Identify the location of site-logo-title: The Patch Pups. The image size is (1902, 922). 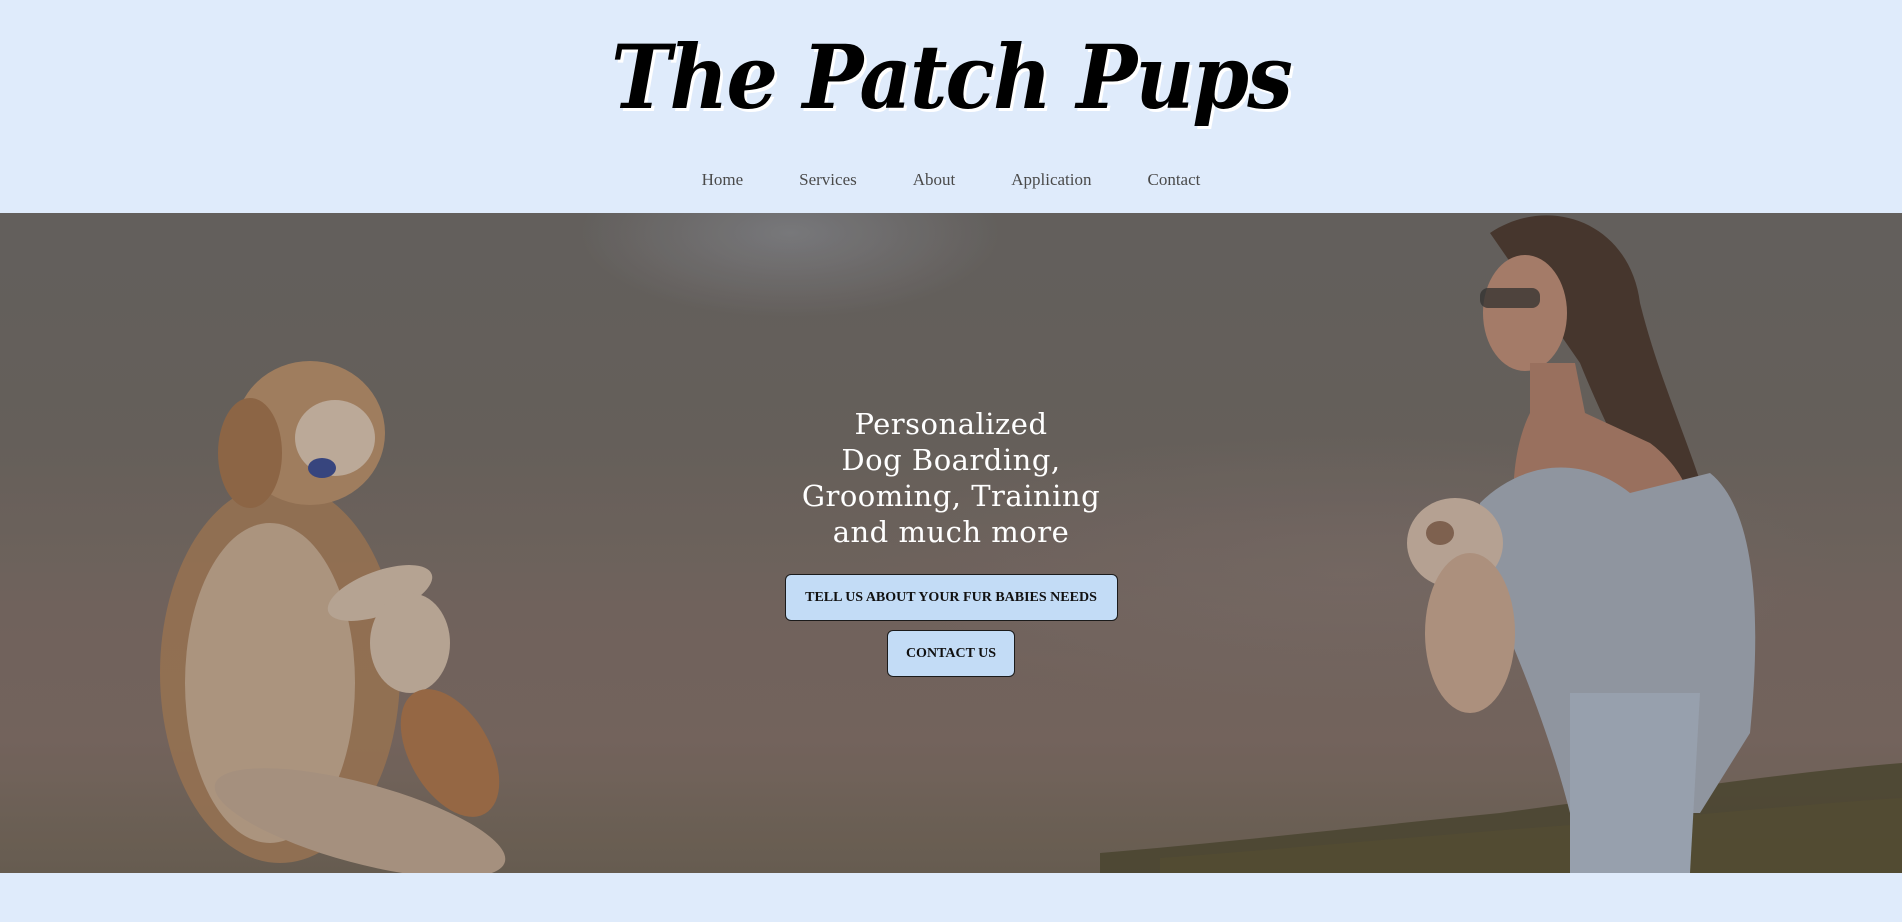
(951, 77).